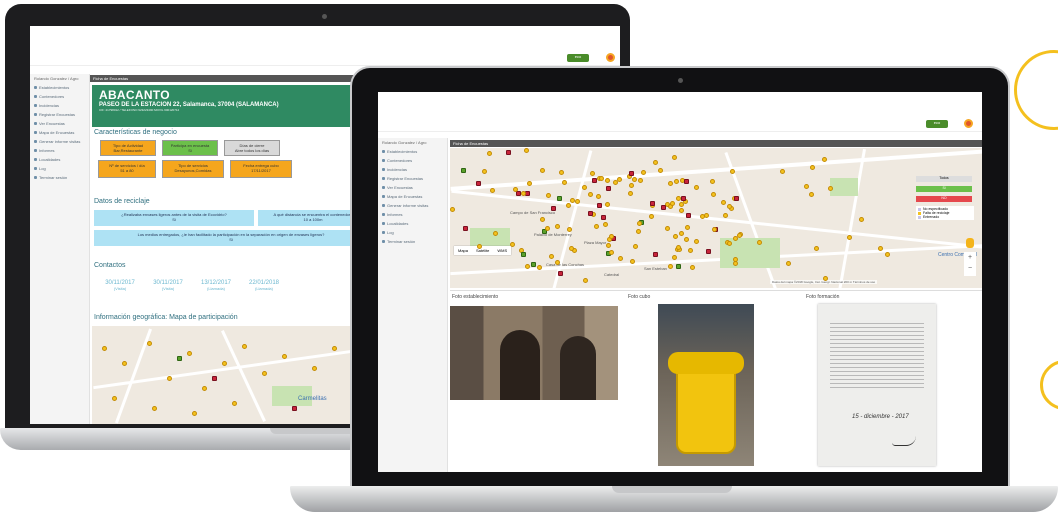  What do you see at coordinates (59, 105) in the screenshot?
I see `sidebar-item-incidencias: Incidencias` at bounding box center [59, 105].